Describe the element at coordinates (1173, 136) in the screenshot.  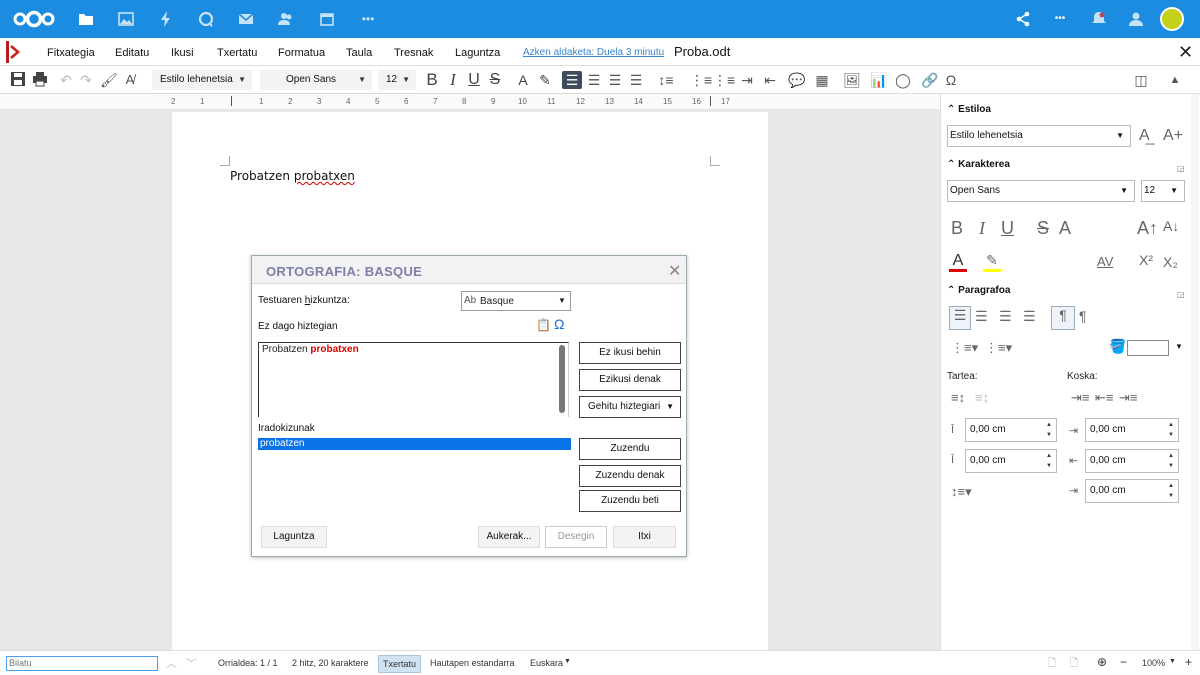
I see `new-style-icon: A+` at that location.